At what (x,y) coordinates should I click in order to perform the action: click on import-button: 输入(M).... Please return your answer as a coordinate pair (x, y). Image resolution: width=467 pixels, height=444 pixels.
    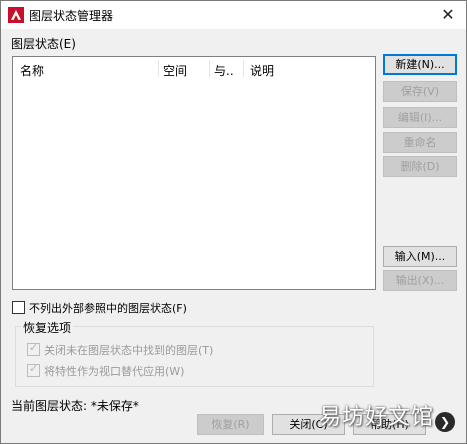
    Looking at the image, I should click on (420, 256).